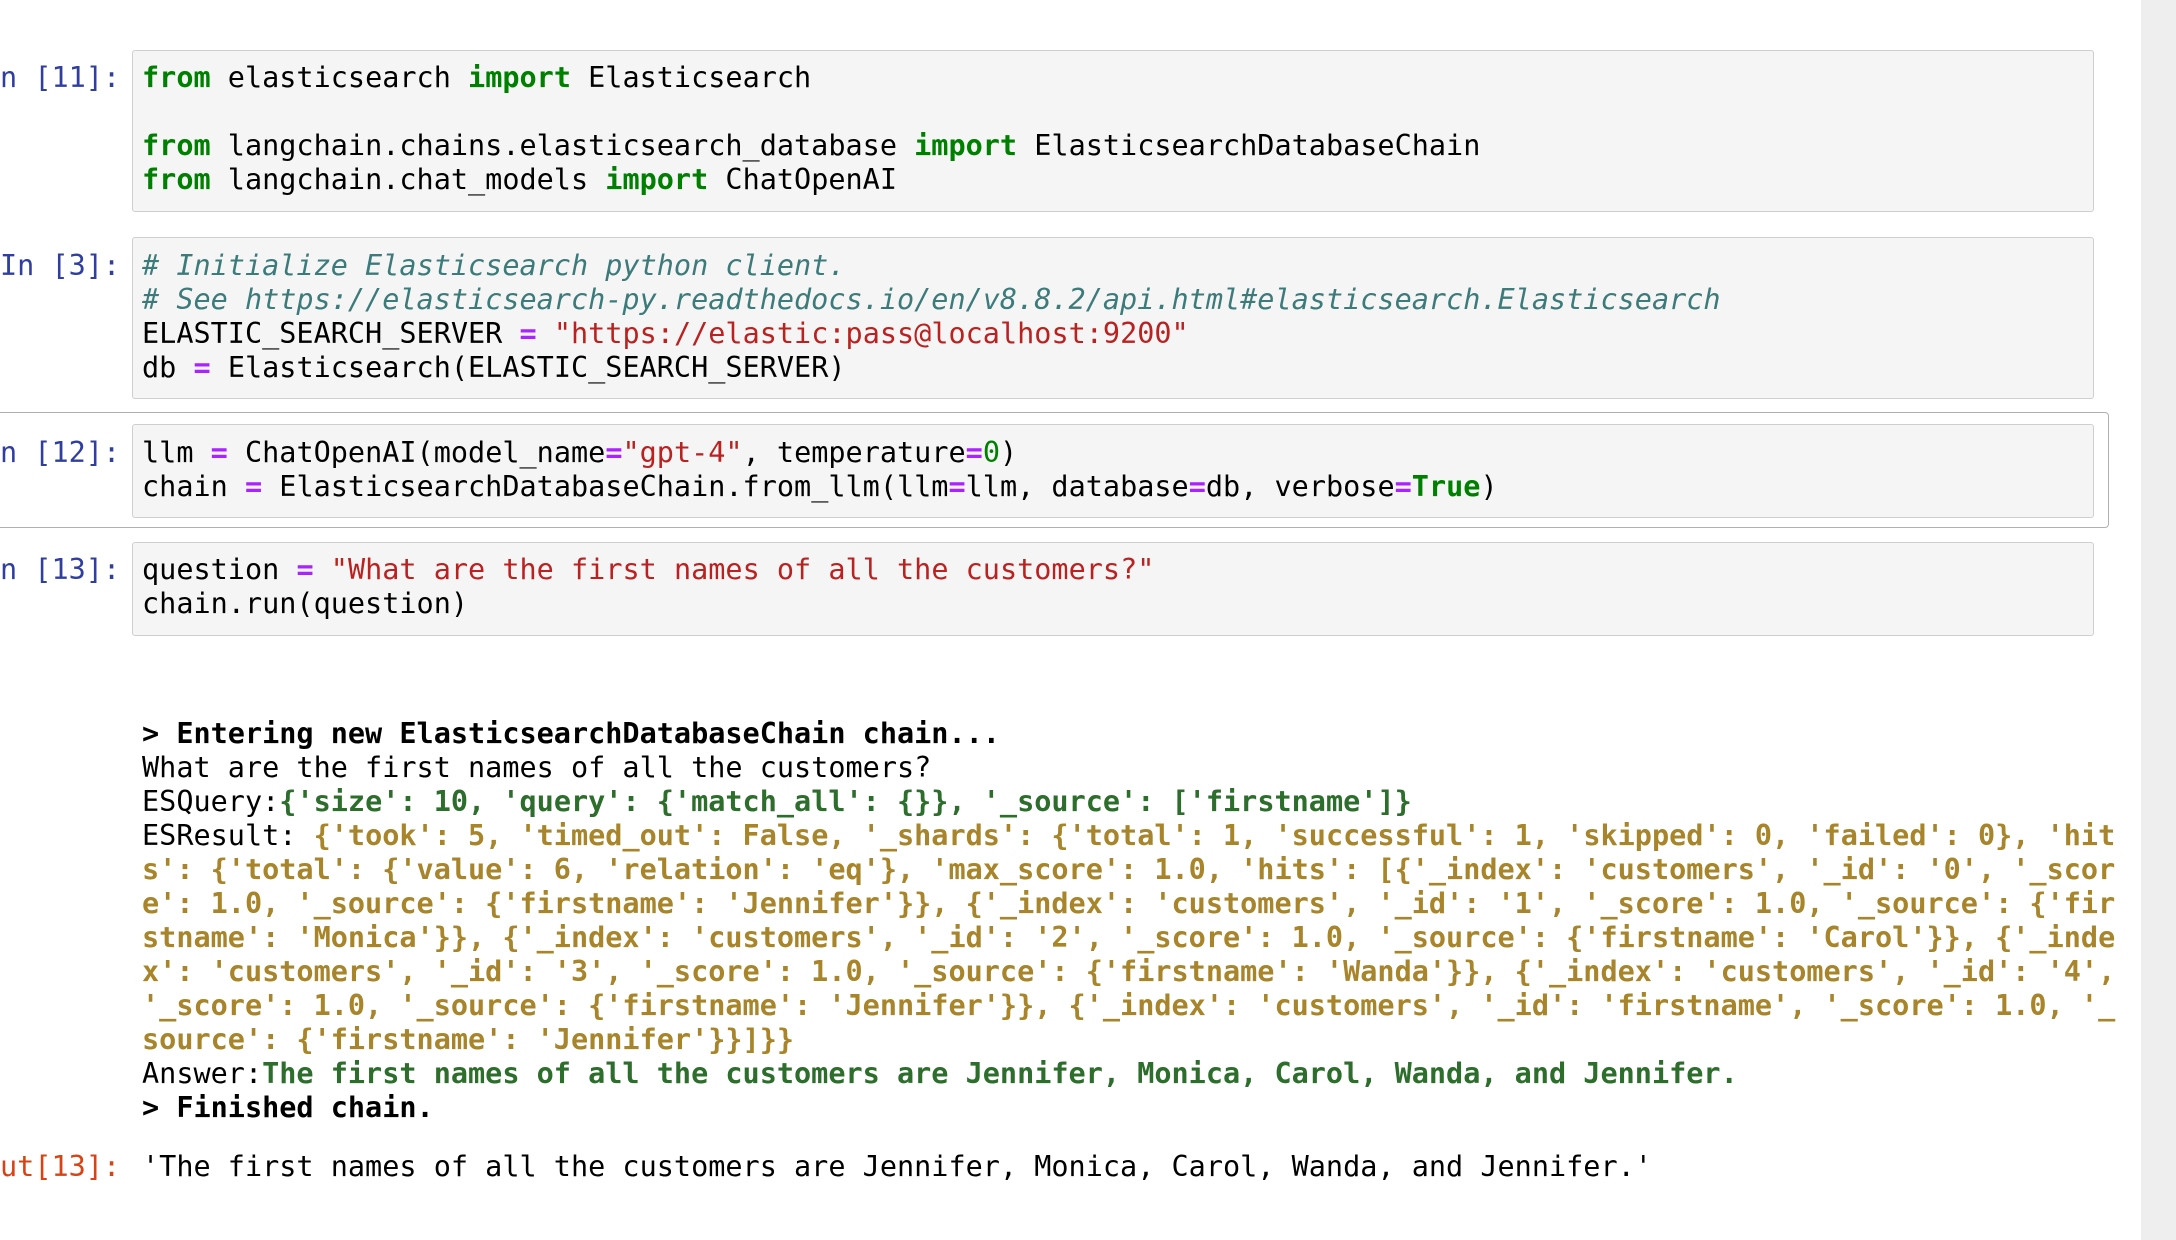 Image resolution: width=2176 pixels, height=1240 pixels. I want to click on code-token: Elasticsearch, so click(691, 77).